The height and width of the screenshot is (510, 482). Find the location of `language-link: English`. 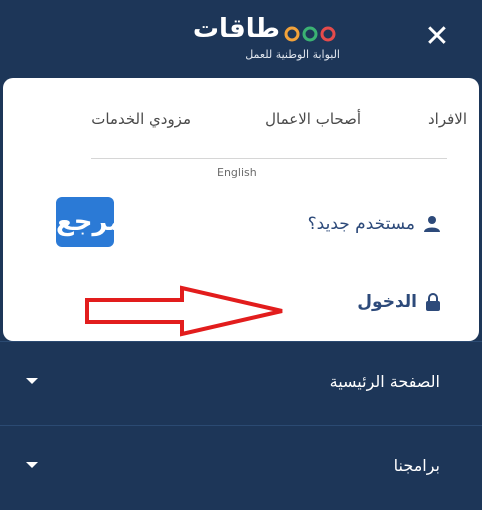

language-link: English is located at coordinates (237, 172).